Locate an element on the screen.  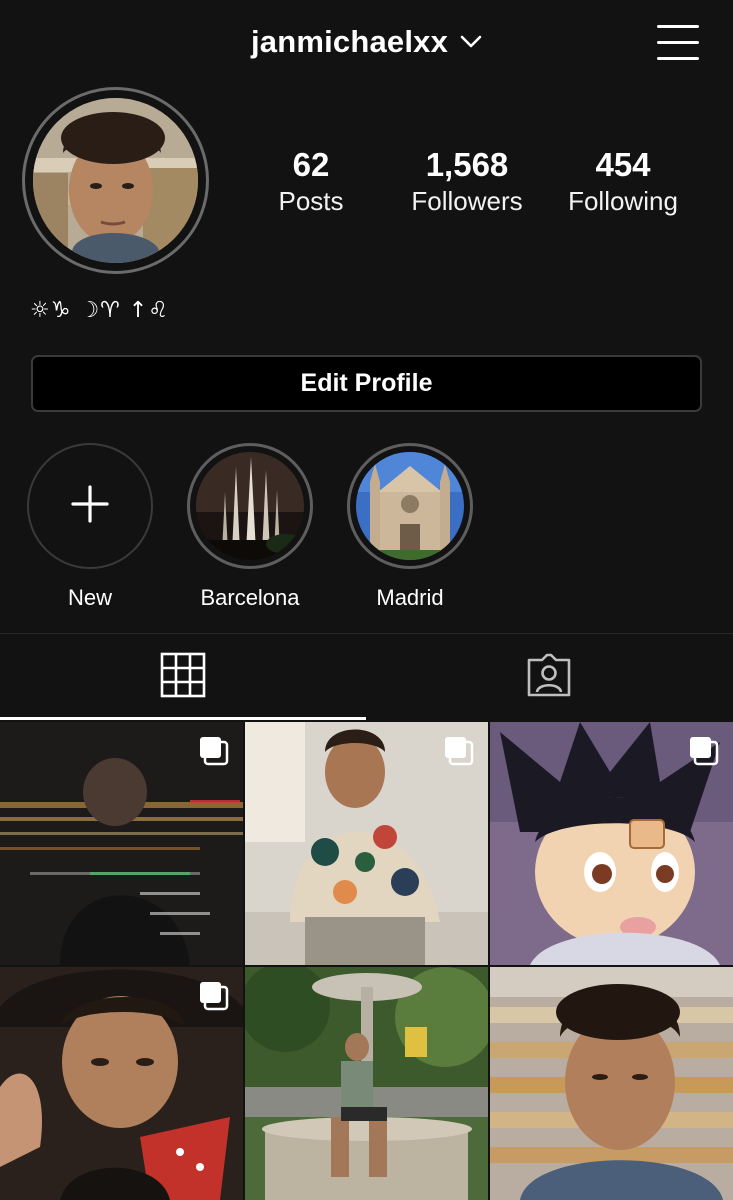
username: janmichaelxx is located at coordinates (349, 41).